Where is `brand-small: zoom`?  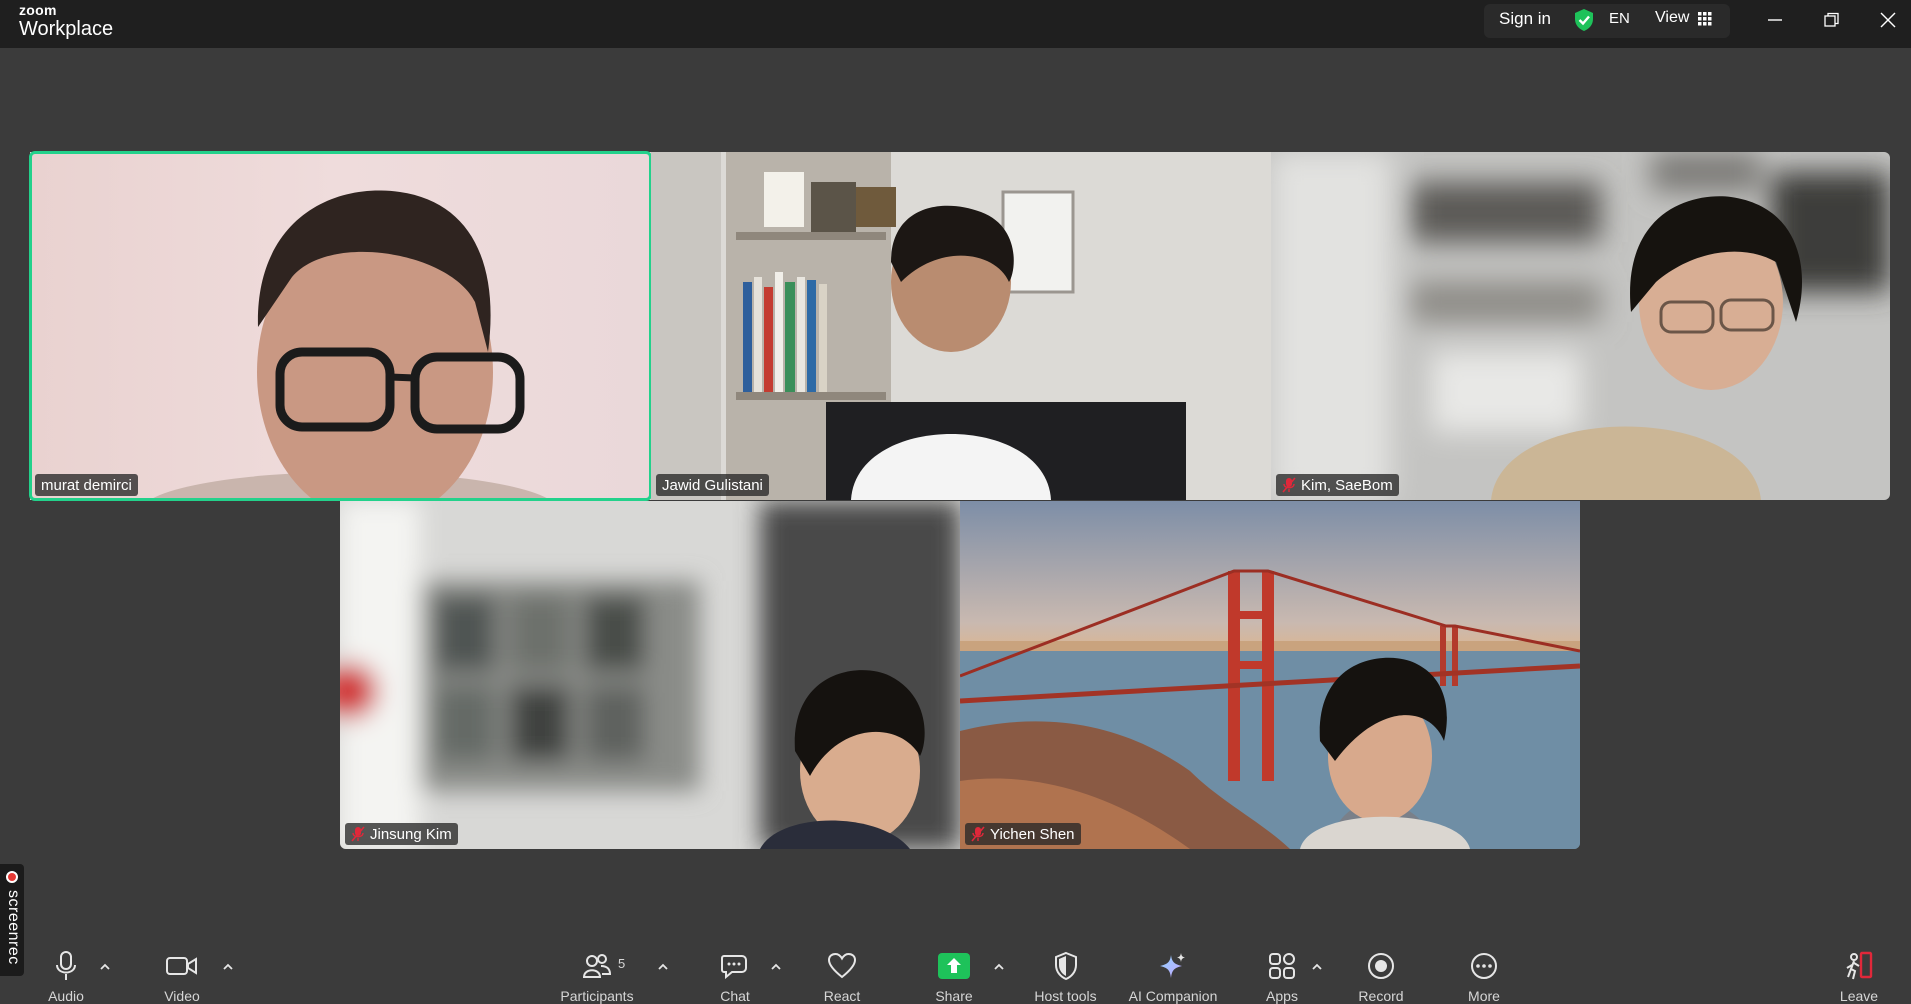 brand-small: zoom is located at coordinates (38, 10).